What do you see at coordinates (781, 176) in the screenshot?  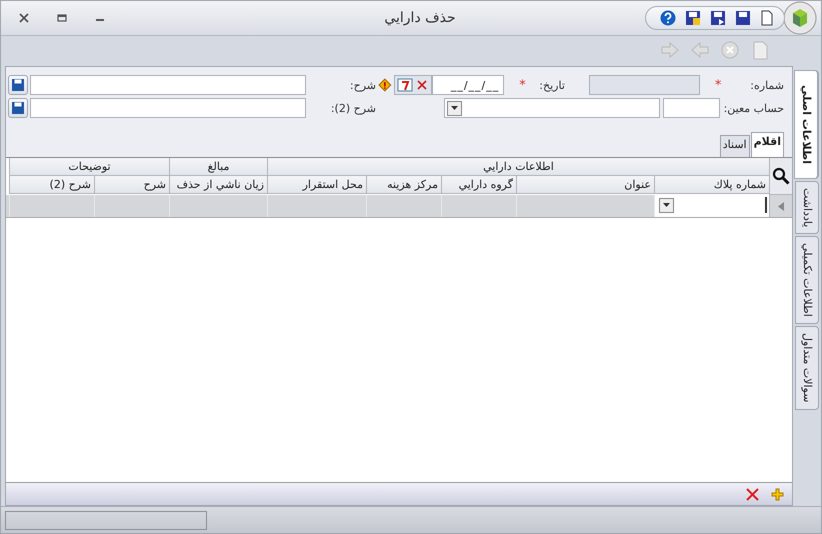 I see `search-icon` at bounding box center [781, 176].